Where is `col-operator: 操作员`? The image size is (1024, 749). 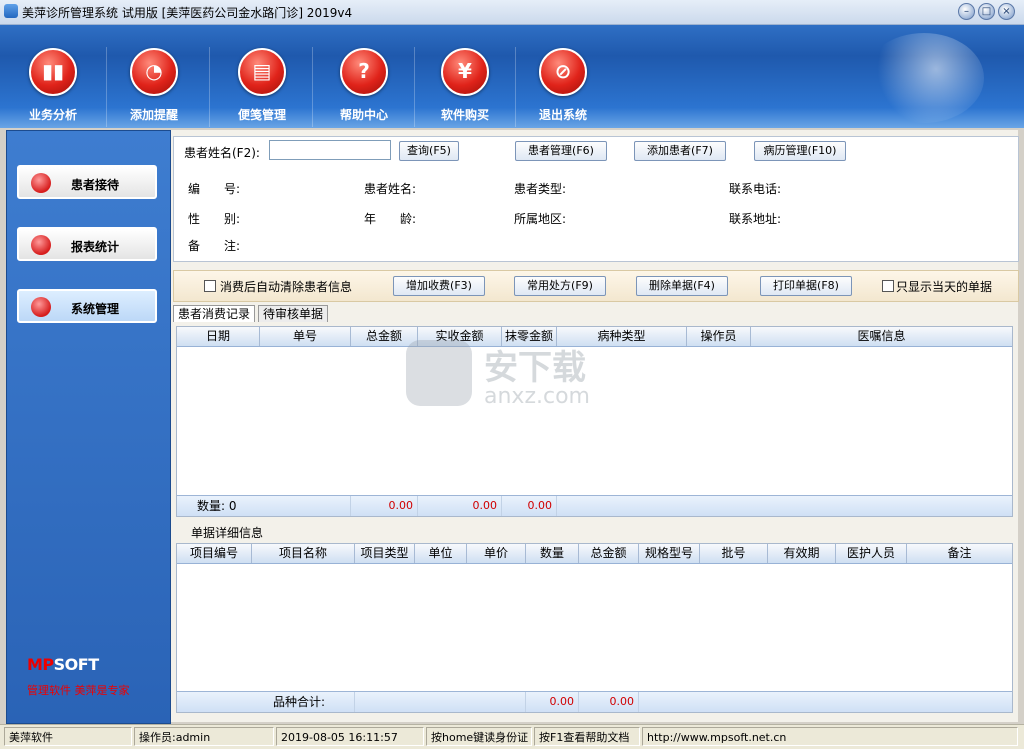
col-operator: 操作员 is located at coordinates (719, 336).